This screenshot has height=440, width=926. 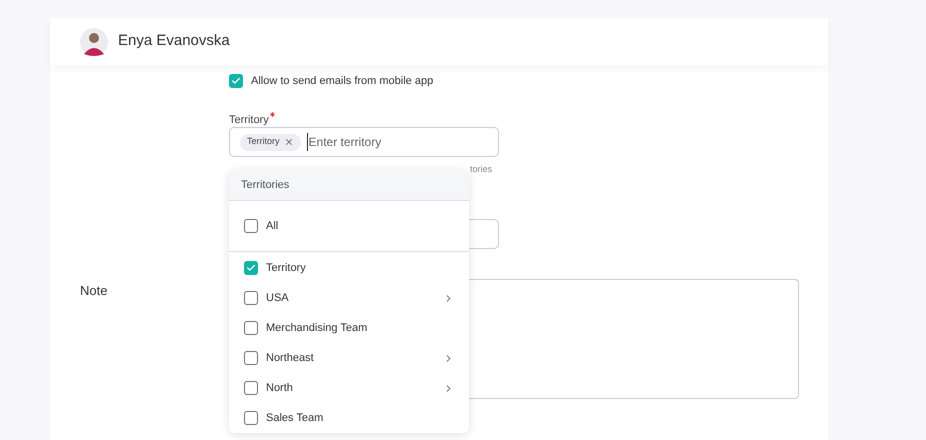 I want to click on list-item: Territory, so click(x=349, y=268).